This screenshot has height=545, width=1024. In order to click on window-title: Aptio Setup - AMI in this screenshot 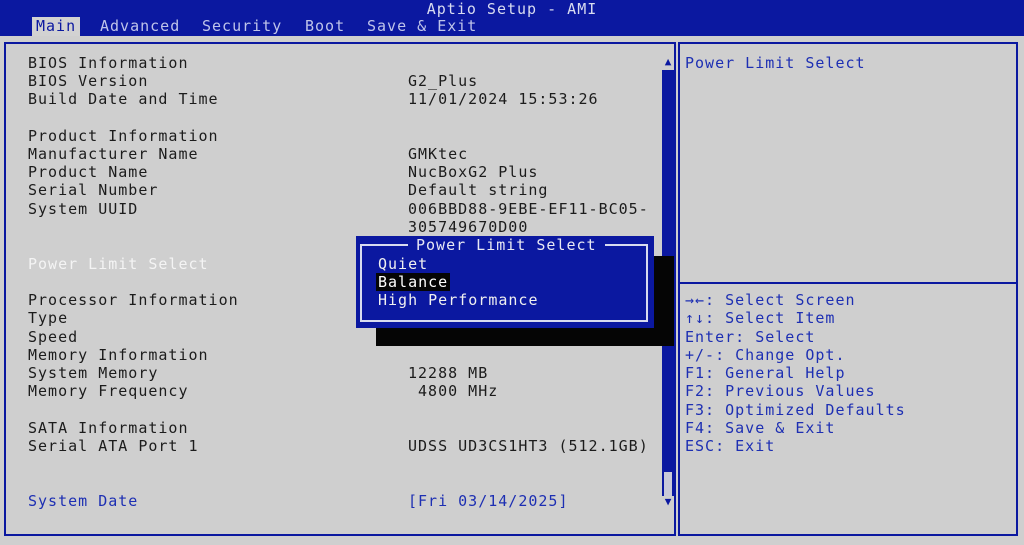, I will do `click(512, 9)`.